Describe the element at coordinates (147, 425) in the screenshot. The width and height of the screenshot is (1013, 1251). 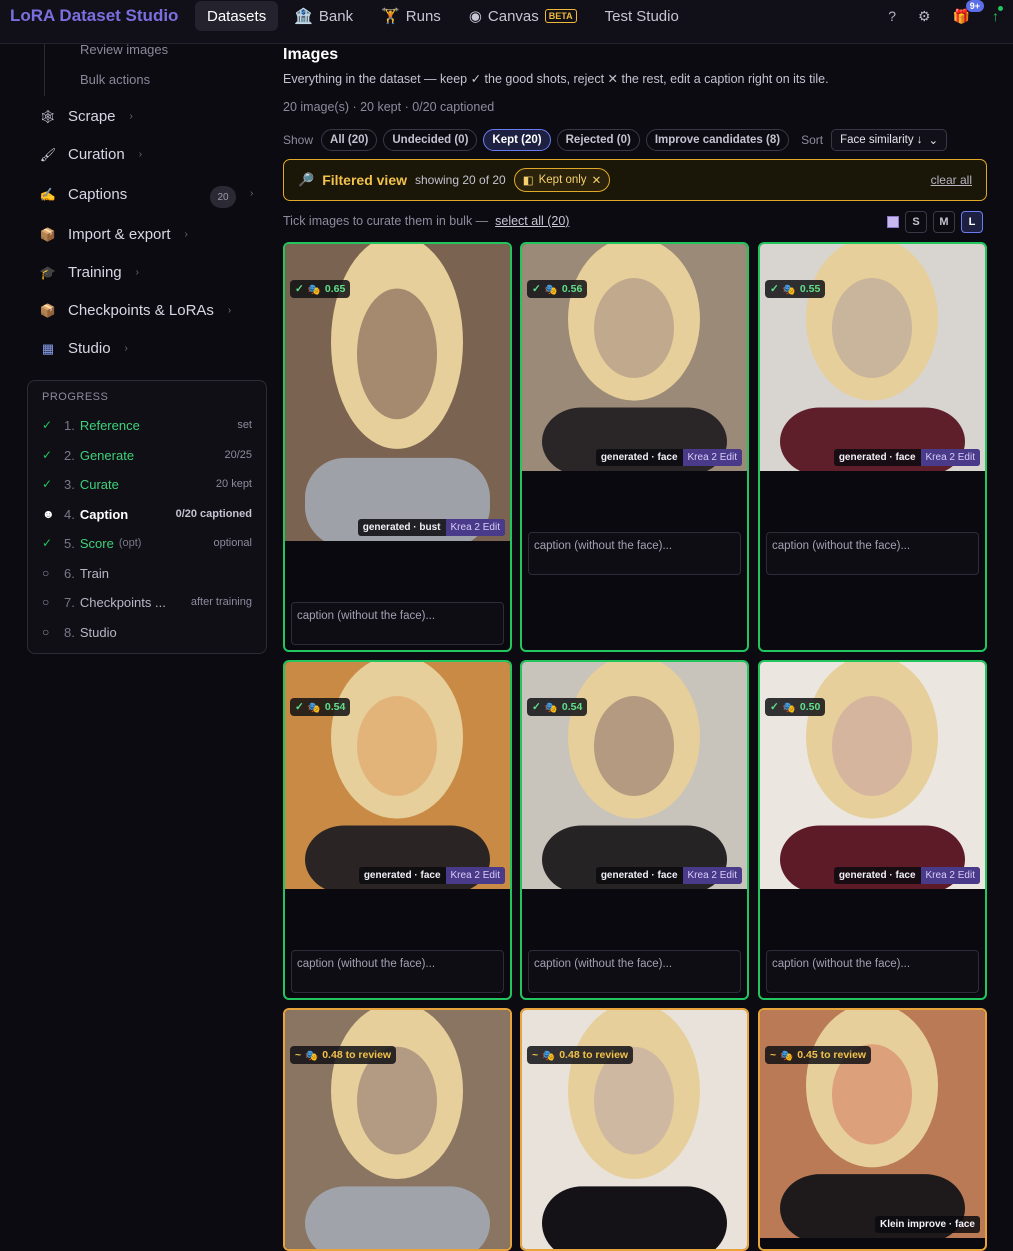
I see `progress-step-reference: ✓ 1. Reference set` at that location.